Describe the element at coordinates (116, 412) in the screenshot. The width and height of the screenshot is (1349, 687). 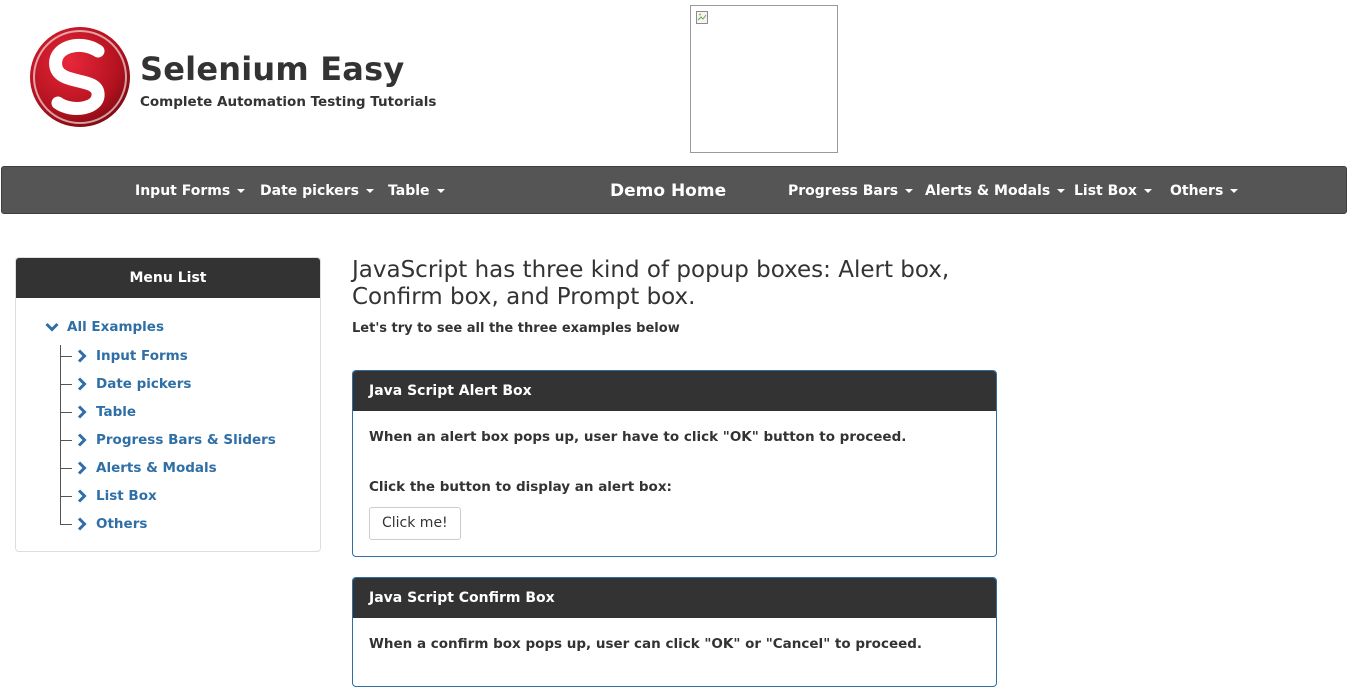
I see `tree-item-label: Table` at that location.